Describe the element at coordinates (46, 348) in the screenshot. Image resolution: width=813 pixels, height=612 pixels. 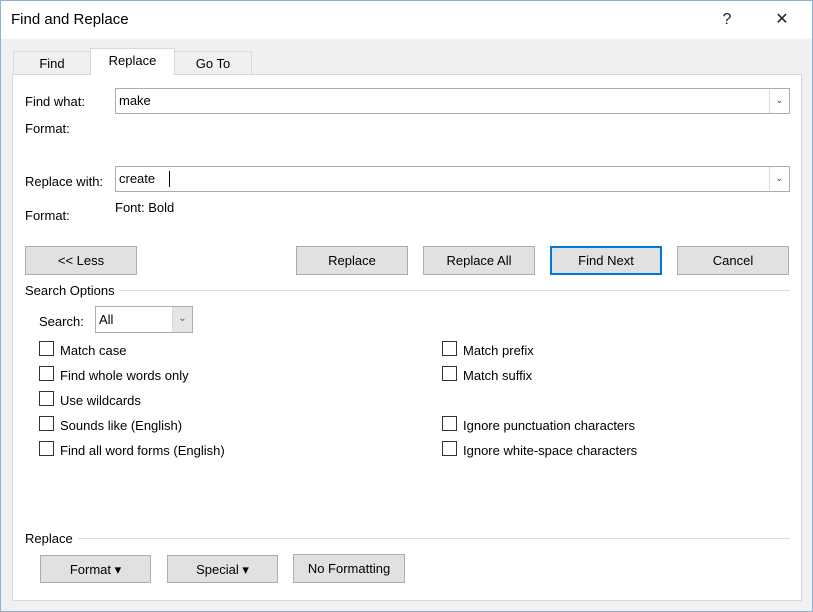
I see `match-case-checkbox` at that location.